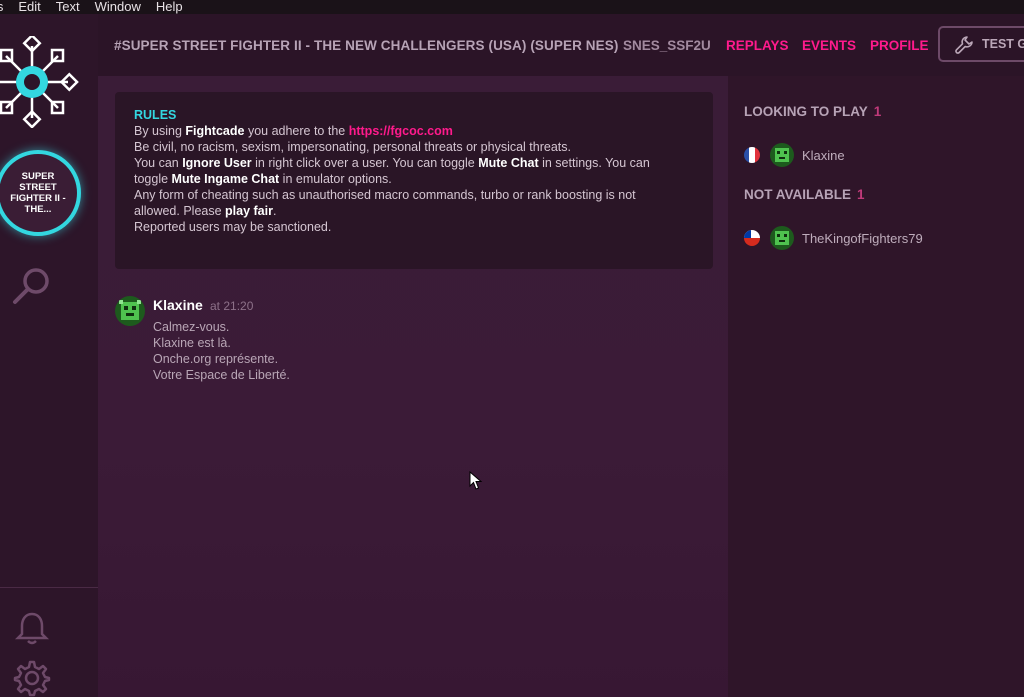 The height and width of the screenshot is (697, 1024). Describe the element at coordinates (178, 305) in the screenshot. I see `message-author: Klaxine` at that location.